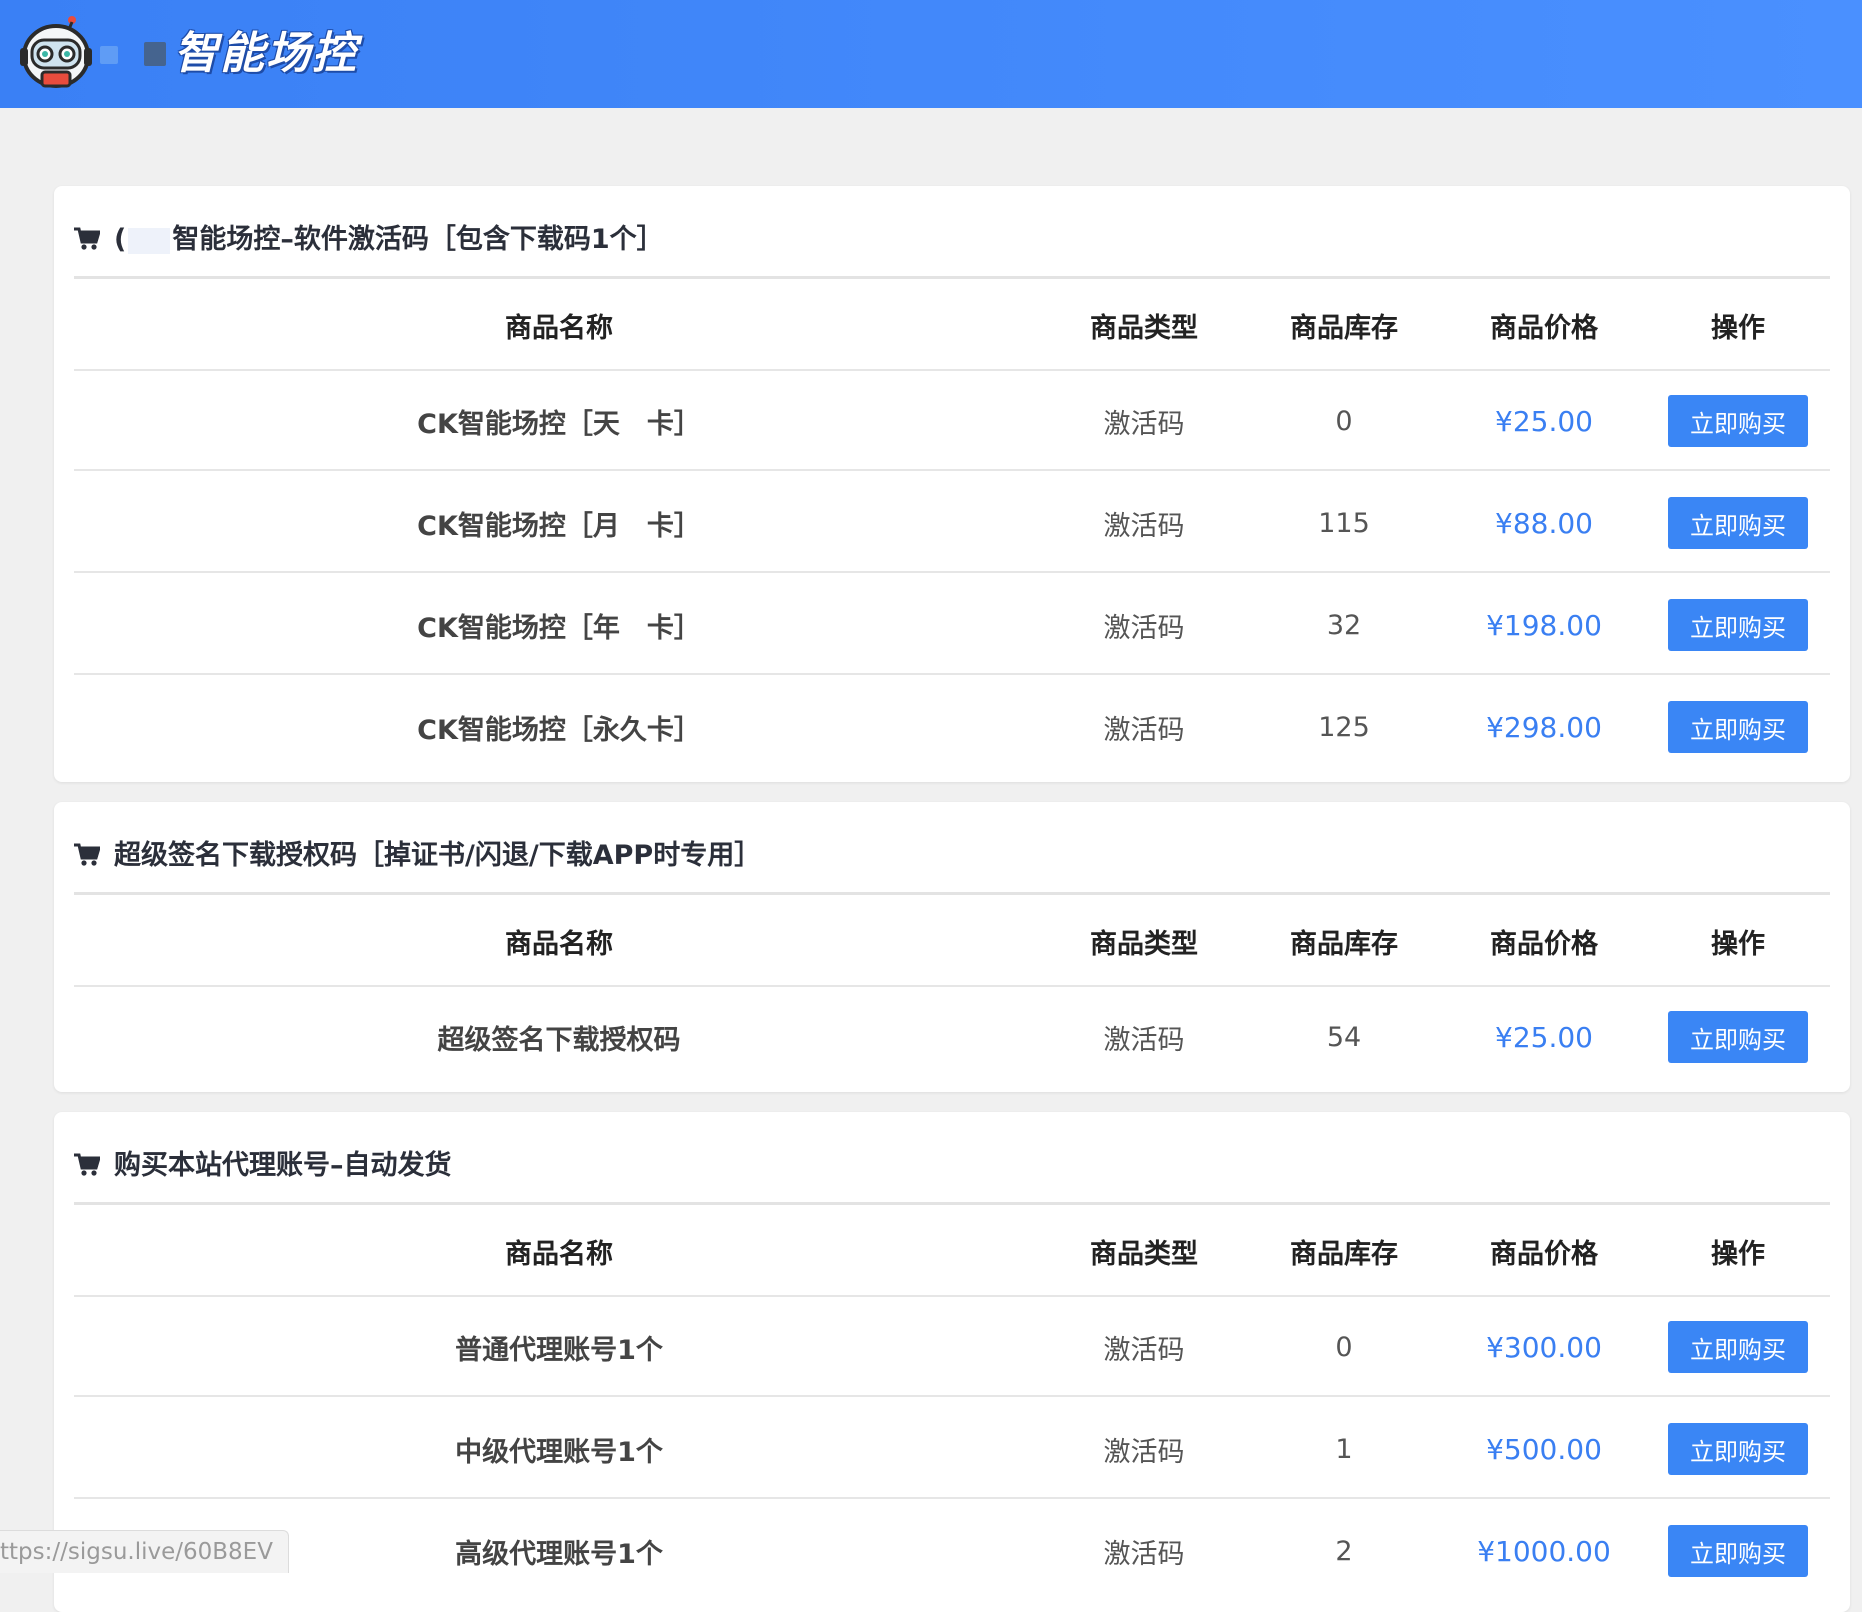 This screenshot has height=1612, width=1862. What do you see at coordinates (952, 727) in the screenshot?
I see `table-row: CK智能场控［永久卡］ 激活码 125 ¥298.00 立即购买` at bounding box center [952, 727].